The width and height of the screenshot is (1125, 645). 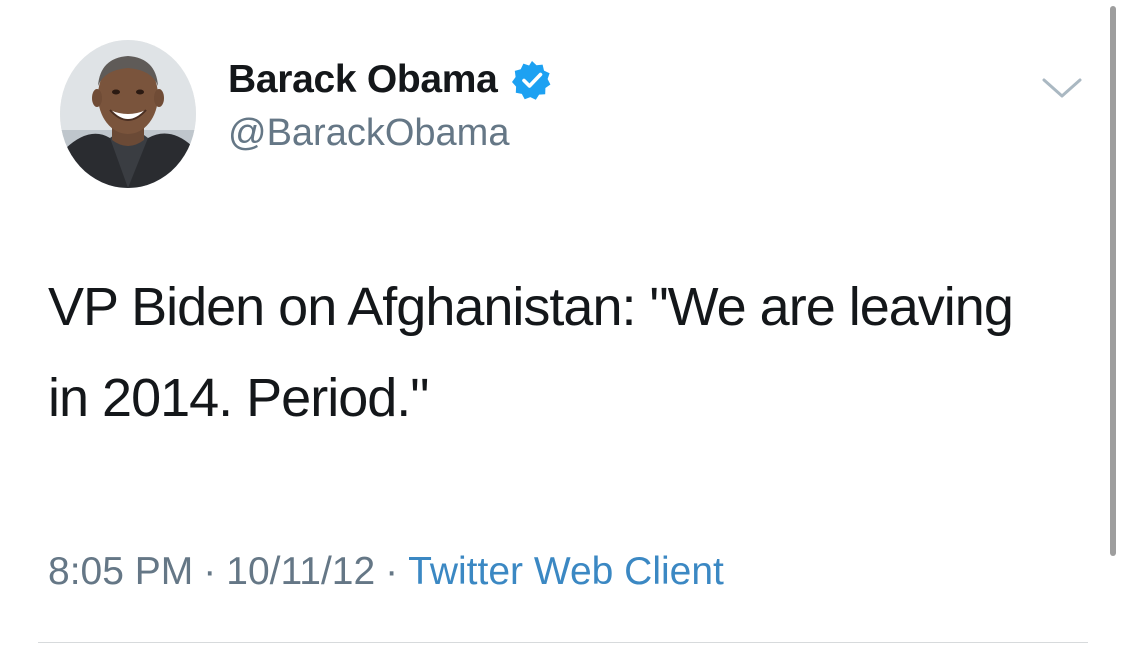 What do you see at coordinates (363, 80) in the screenshot?
I see `display-name: Barack Obama` at bounding box center [363, 80].